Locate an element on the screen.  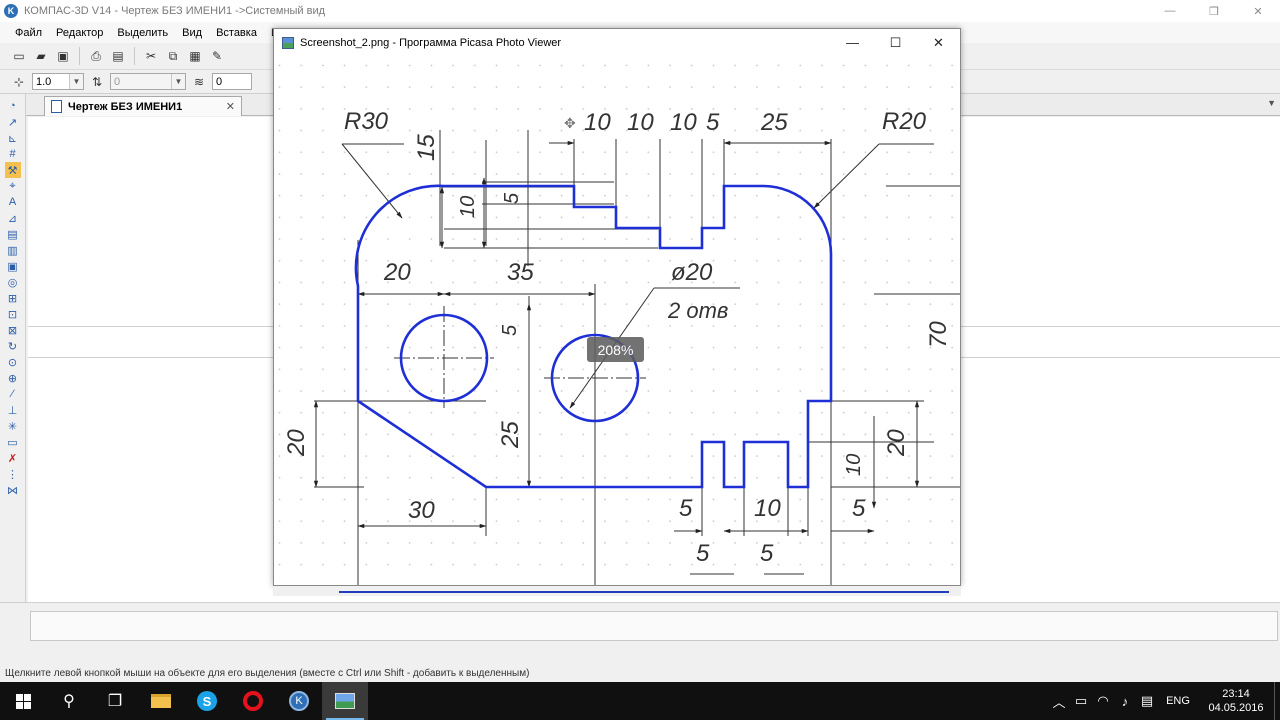
task-view-icon: ❐ is located at coordinates (115, 701).